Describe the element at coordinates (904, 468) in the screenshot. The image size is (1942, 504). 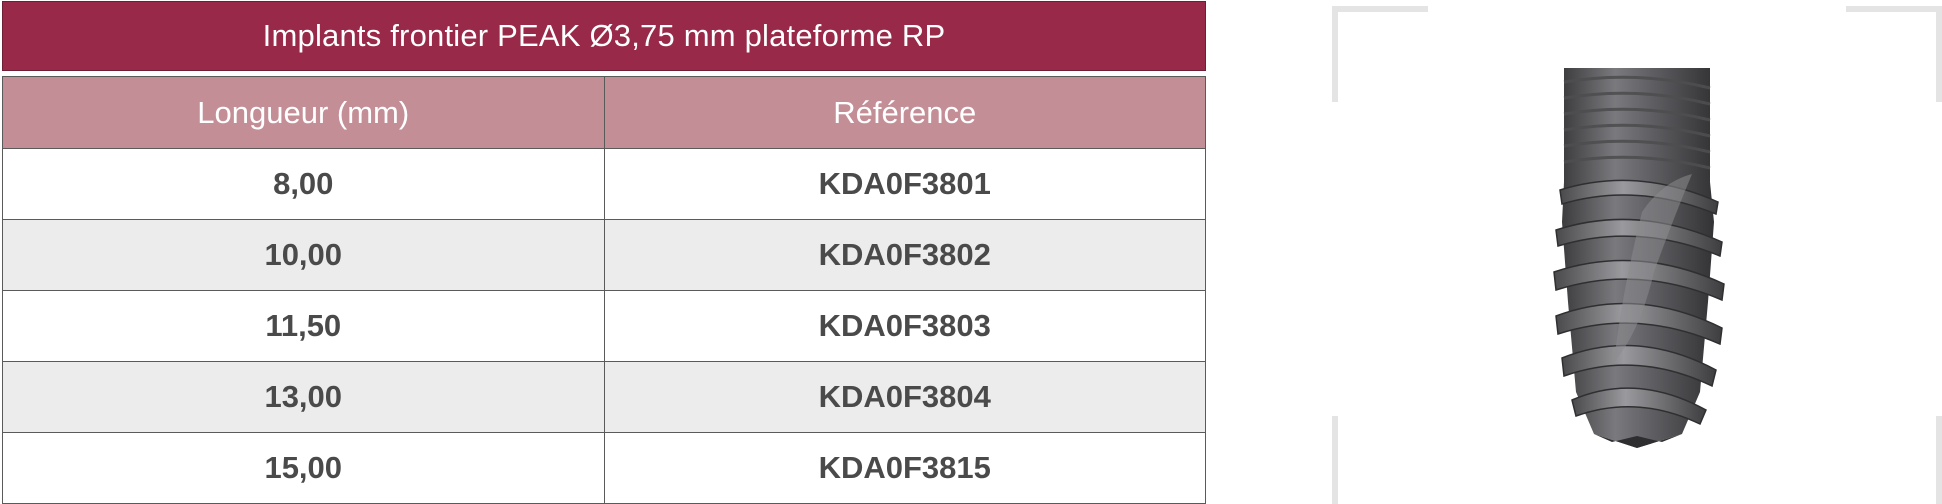
I see `cell-reference: KDA0F3815` at that location.